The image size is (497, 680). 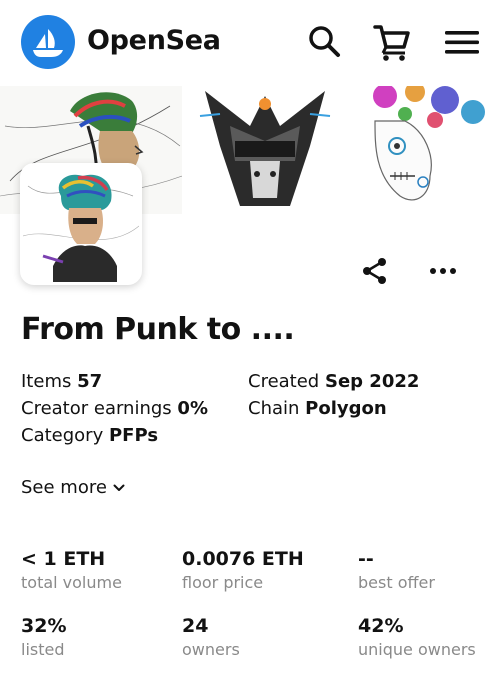 I want to click on category-label: Category, so click(x=62, y=435).